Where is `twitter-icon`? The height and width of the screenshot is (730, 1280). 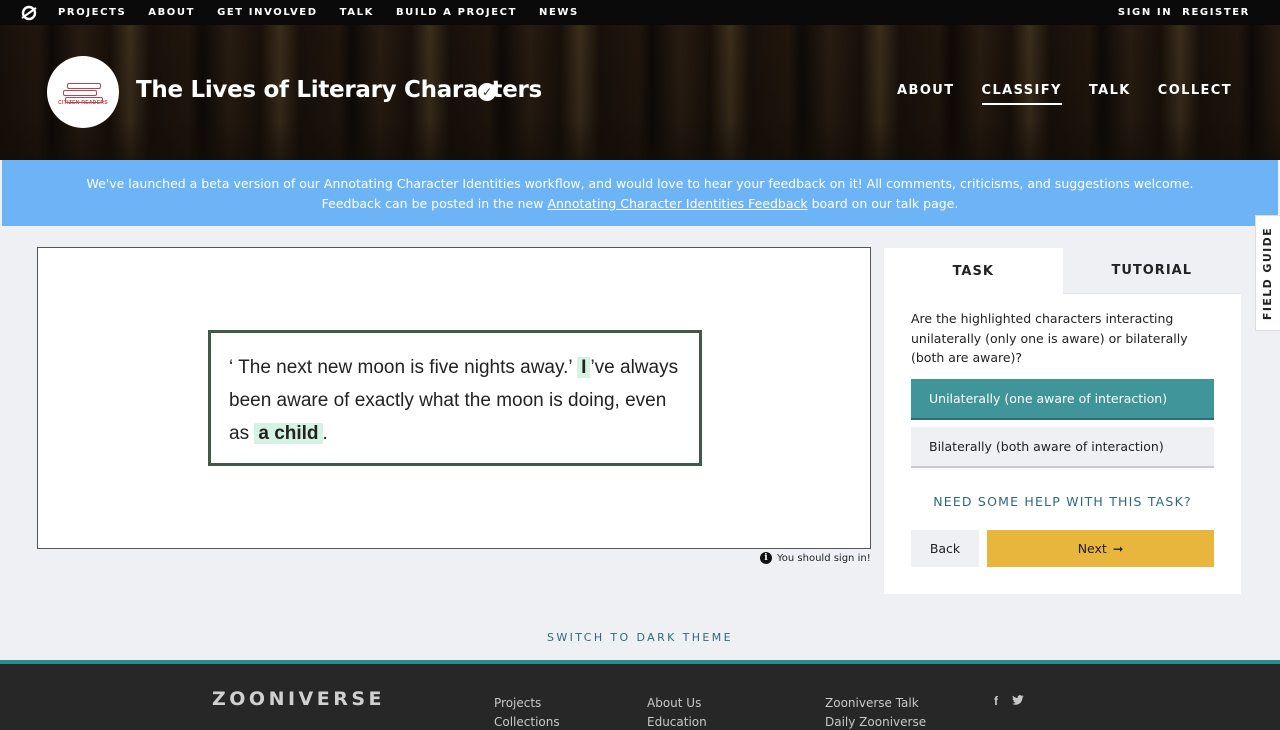 twitter-icon is located at coordinates (1018, 701).